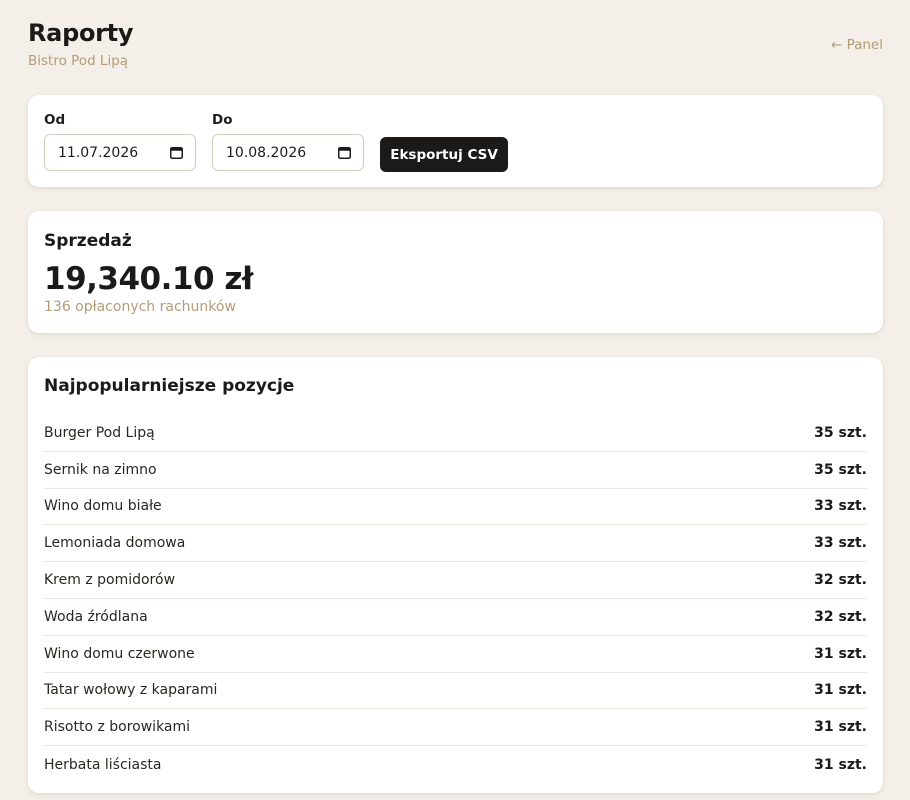  I want to click on from-date-label: Od, so click(55, 120).